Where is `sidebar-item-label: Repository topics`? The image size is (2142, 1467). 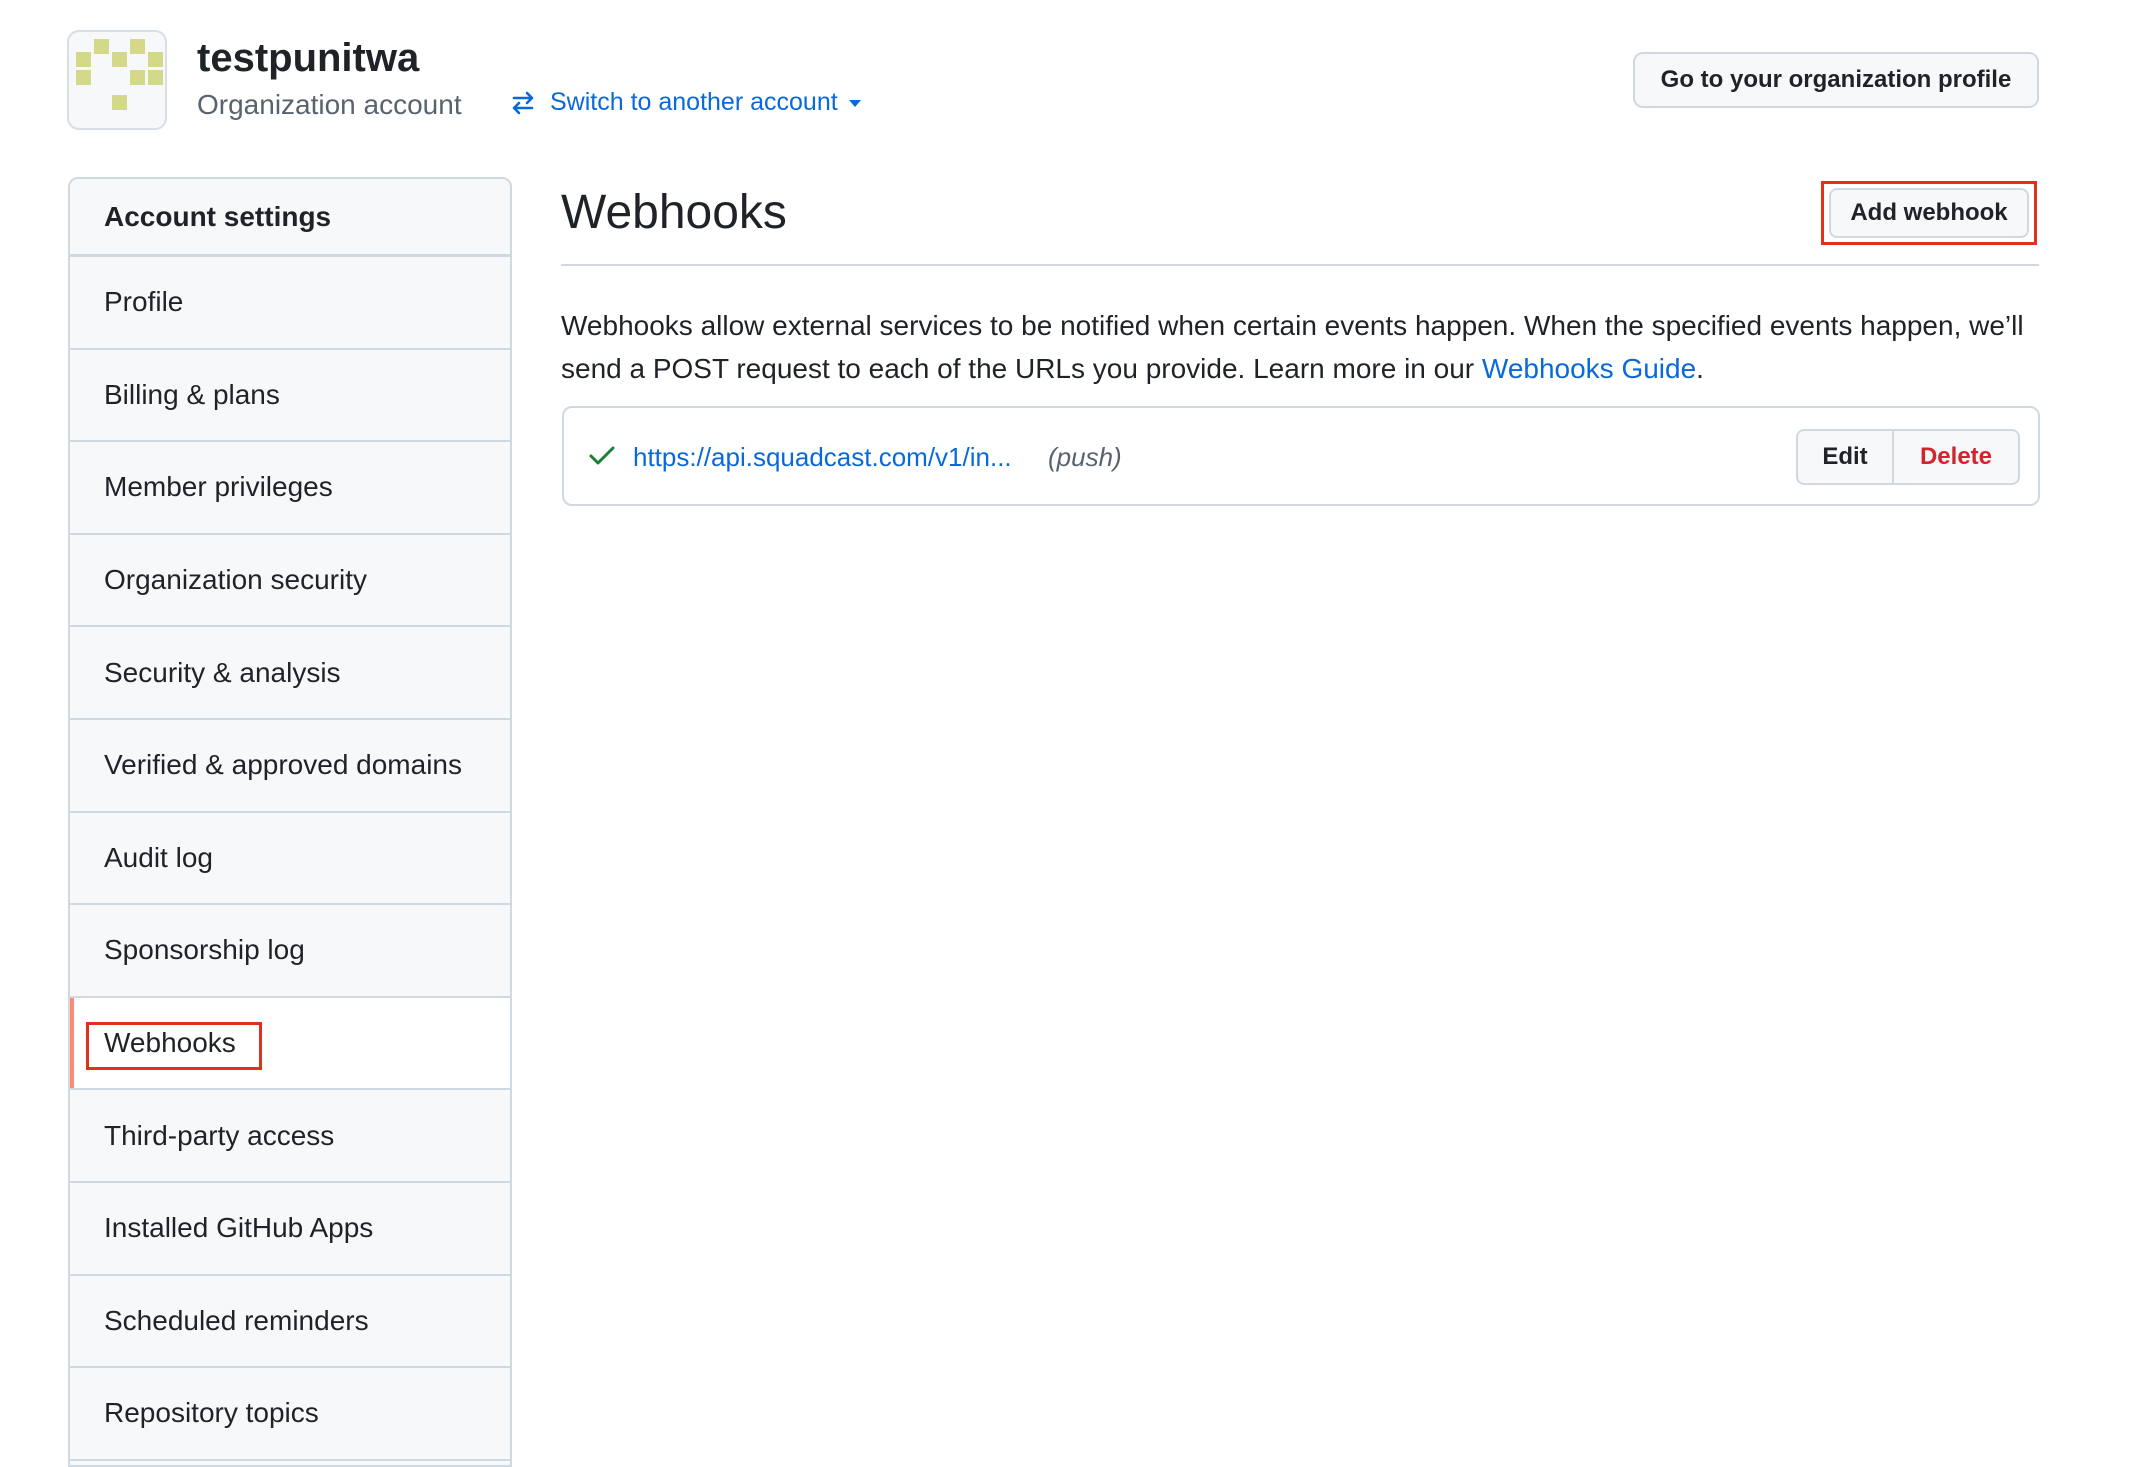 sidebar-item-label: Repository topics is located at coordinates (211, 1413).